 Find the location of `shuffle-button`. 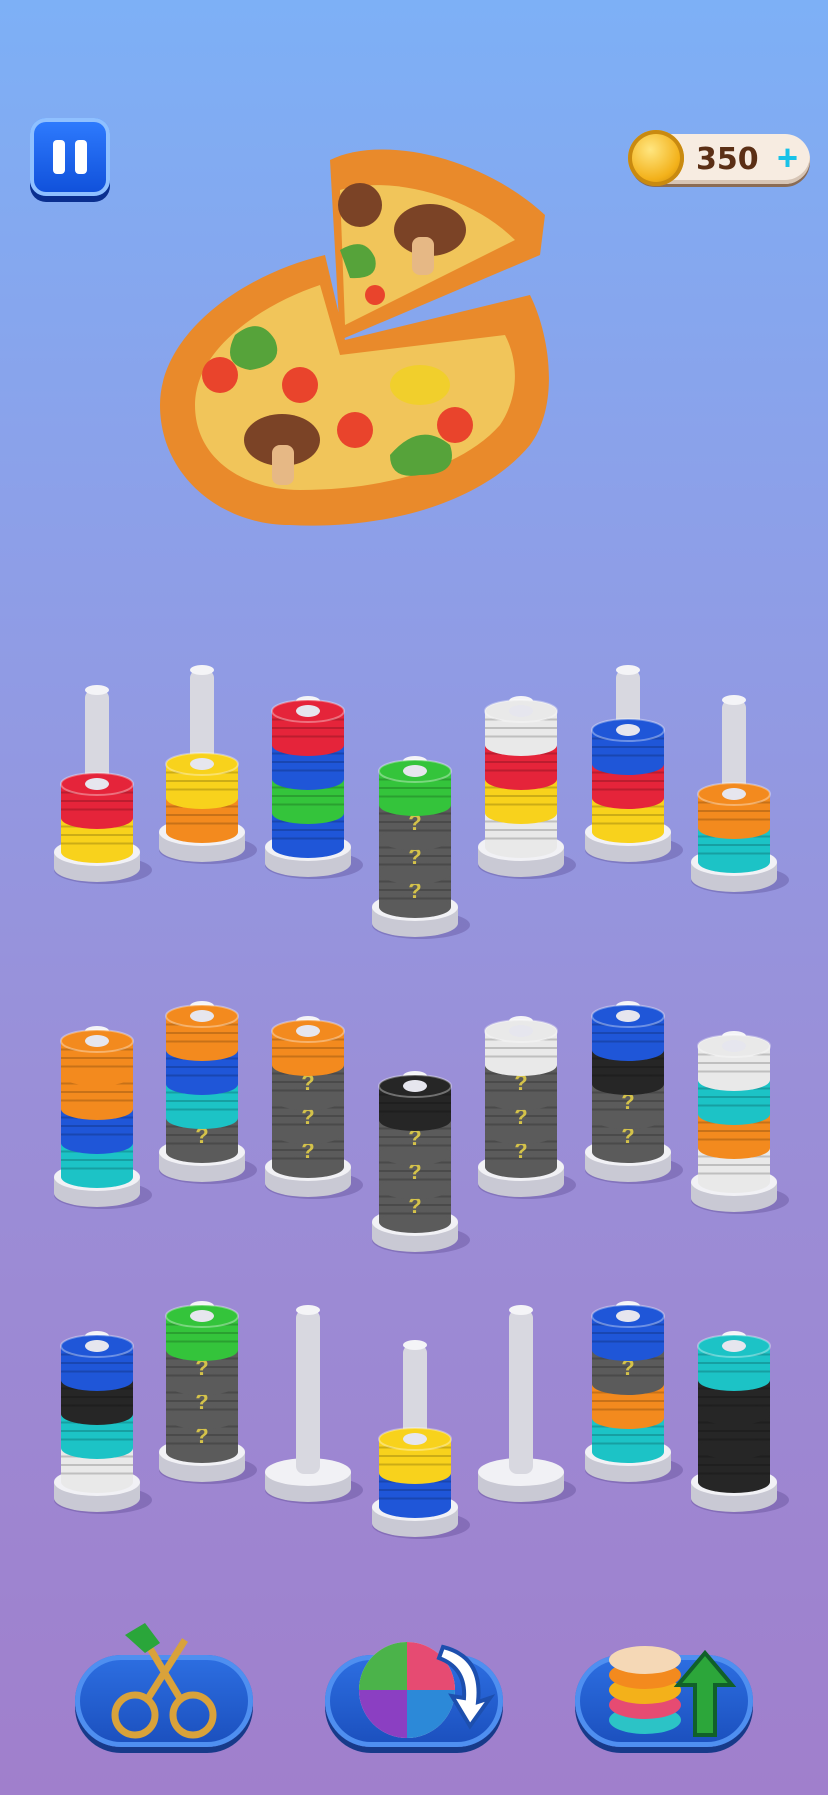

shuffle-button is located at coordinates (414, 1694).